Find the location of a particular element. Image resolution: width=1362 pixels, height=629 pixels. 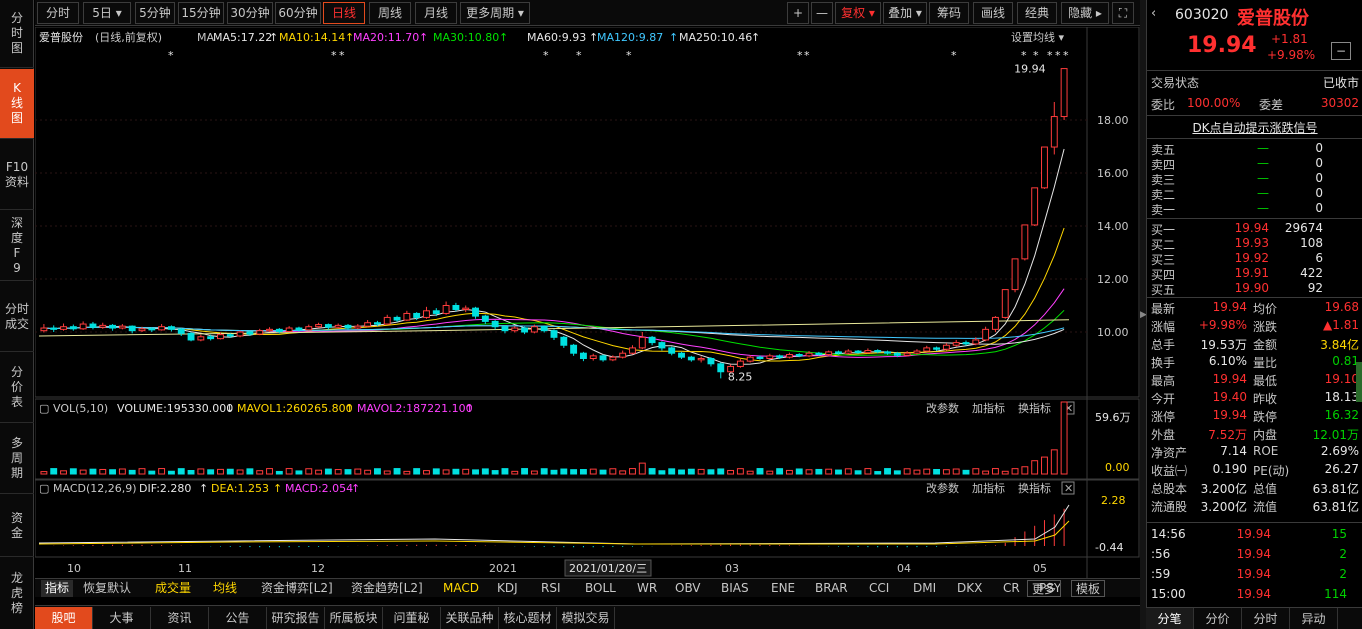

indicator-tab: BRAR is located at coordinates (831, 588).